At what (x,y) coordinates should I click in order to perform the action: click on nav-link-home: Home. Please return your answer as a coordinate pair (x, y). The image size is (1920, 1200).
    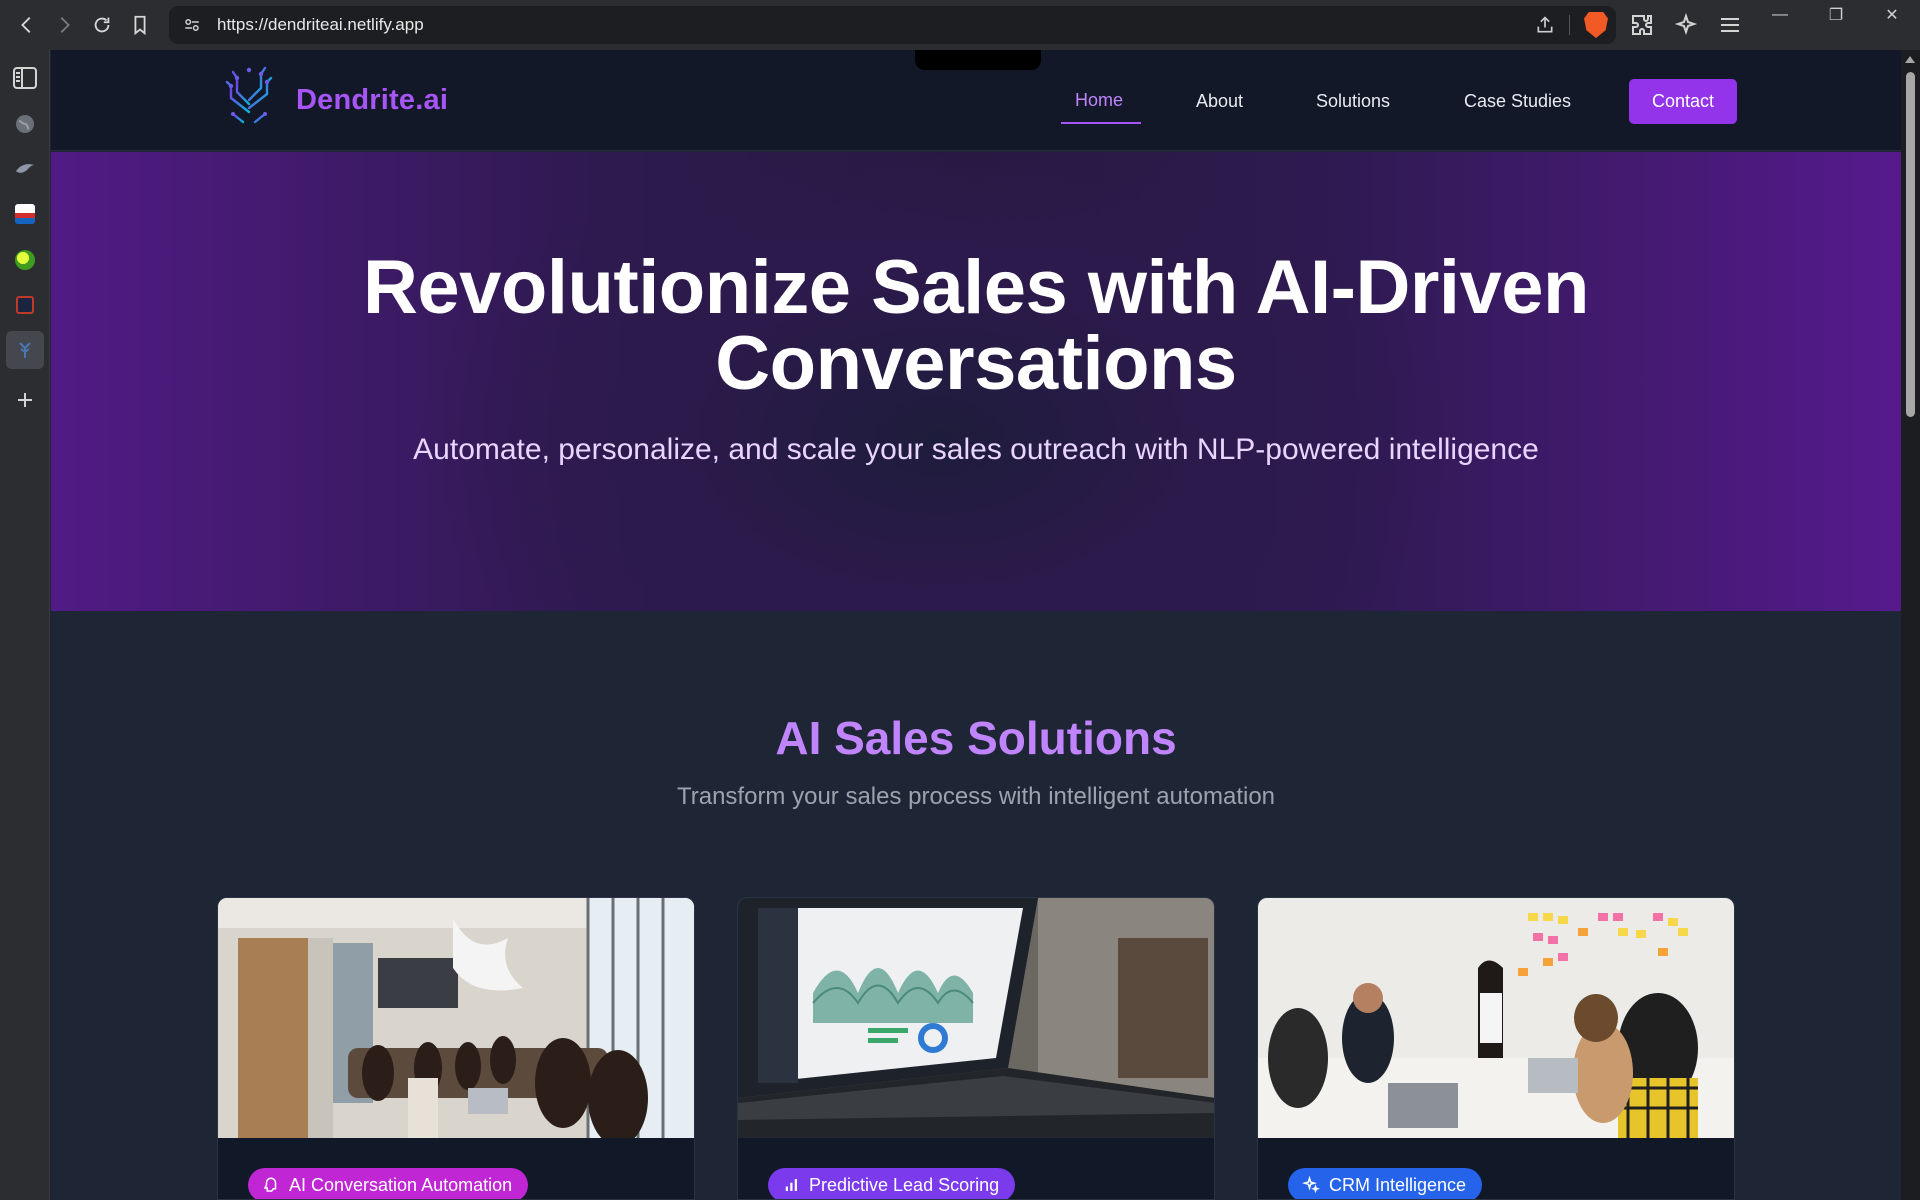
    Looking at the image, I should click on (1099, 100).